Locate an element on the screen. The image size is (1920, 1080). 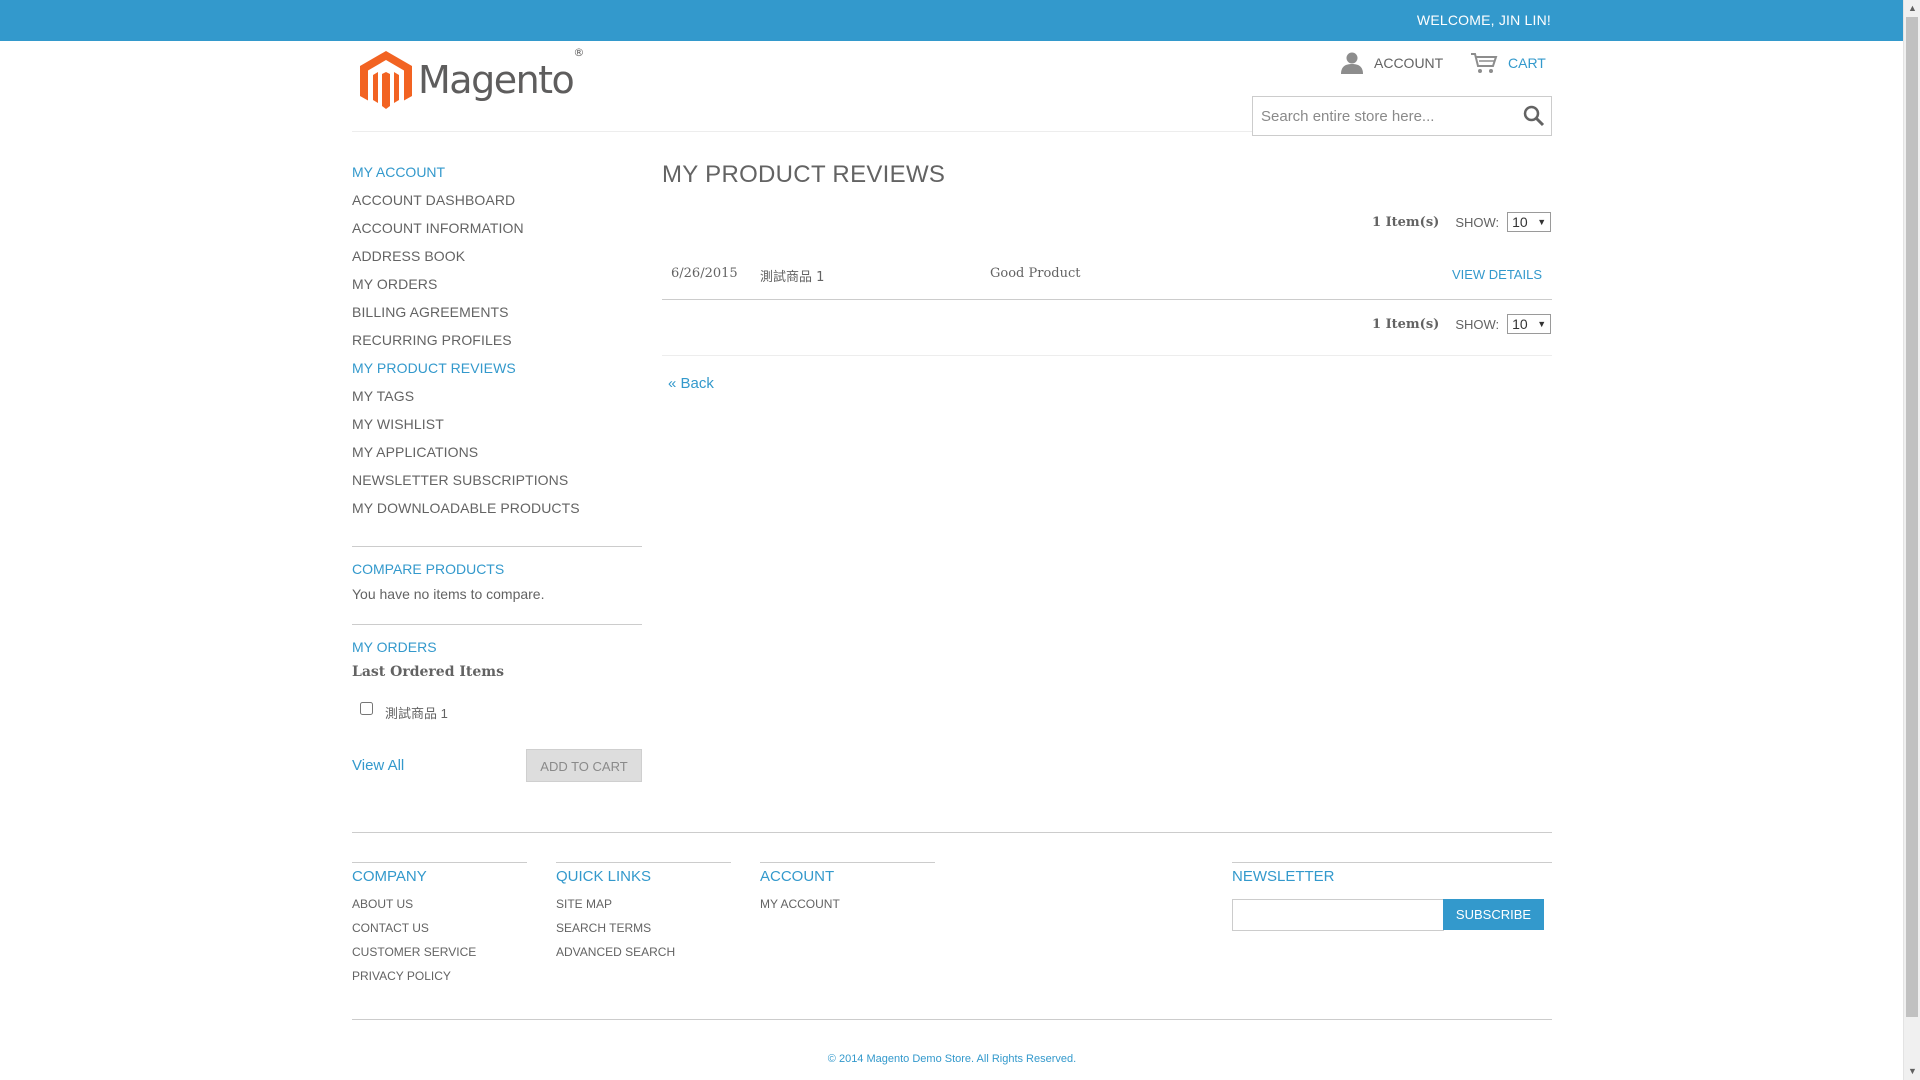
ordered-item-row: 測試商品 1 is located at coordinates (501, 710).